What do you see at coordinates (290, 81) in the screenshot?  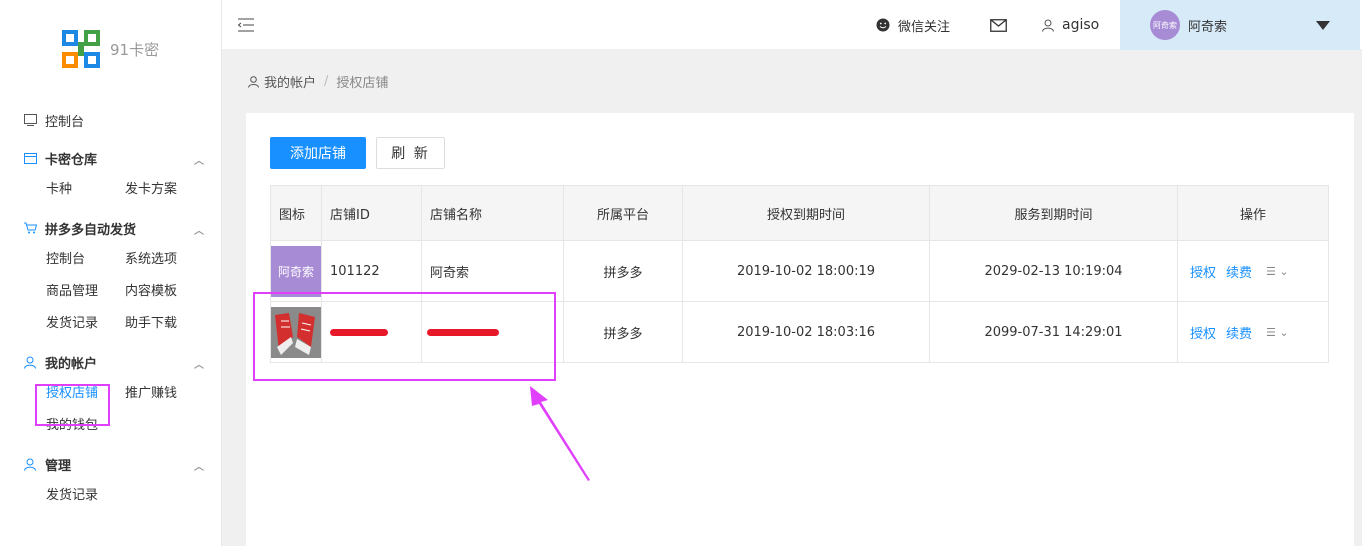 I see `breadcrumb-root: 我的帐户` at bounding box center [290, 81].